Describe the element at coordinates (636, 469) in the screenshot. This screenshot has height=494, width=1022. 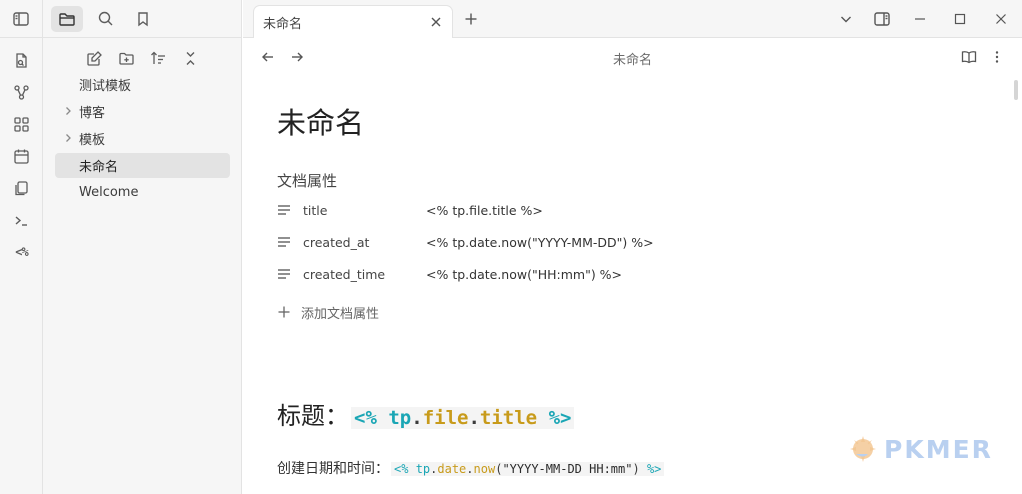
I see `code-token: )` at that location.